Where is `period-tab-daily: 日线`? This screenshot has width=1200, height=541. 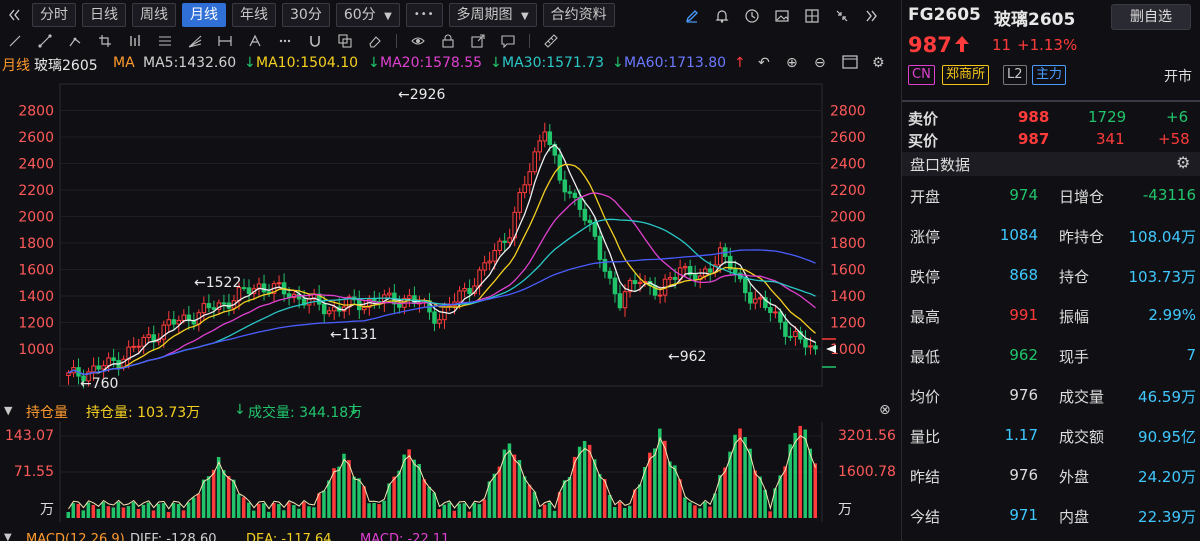 period-tab-daily: 日线 is located at coordinates (104, 15).